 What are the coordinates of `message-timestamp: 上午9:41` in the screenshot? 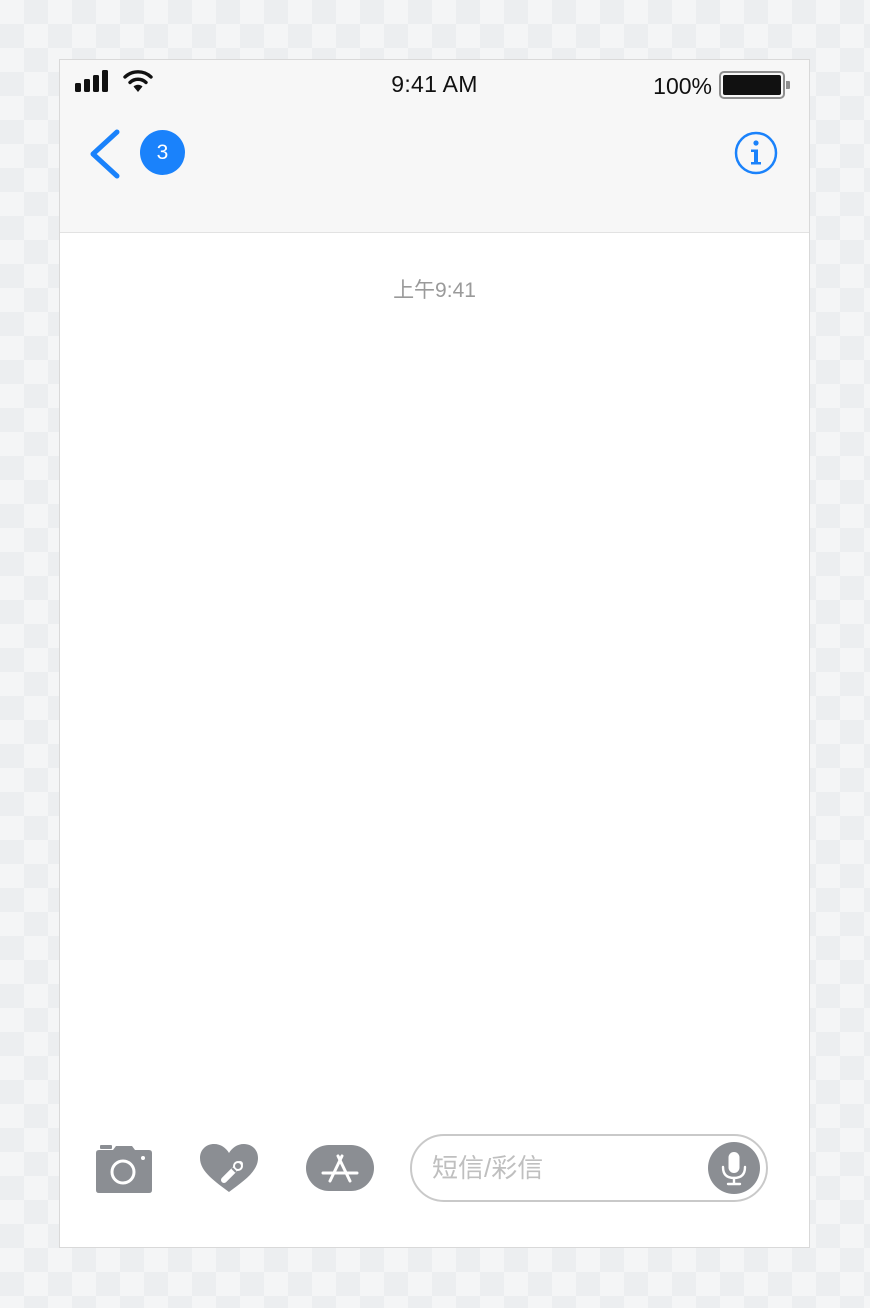 It's located at (434, 290).